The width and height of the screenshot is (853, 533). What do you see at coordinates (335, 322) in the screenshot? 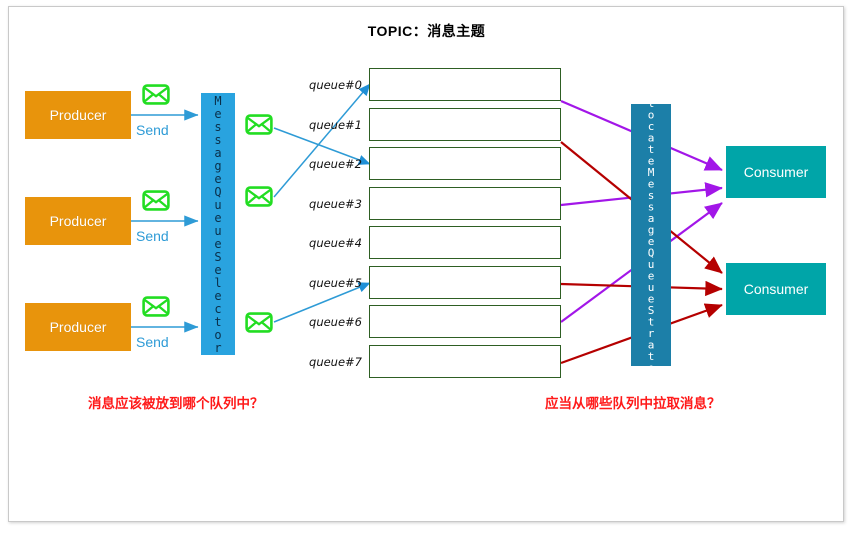
I see `queue-label-6: queue#6` at bounding box center [335, 322].